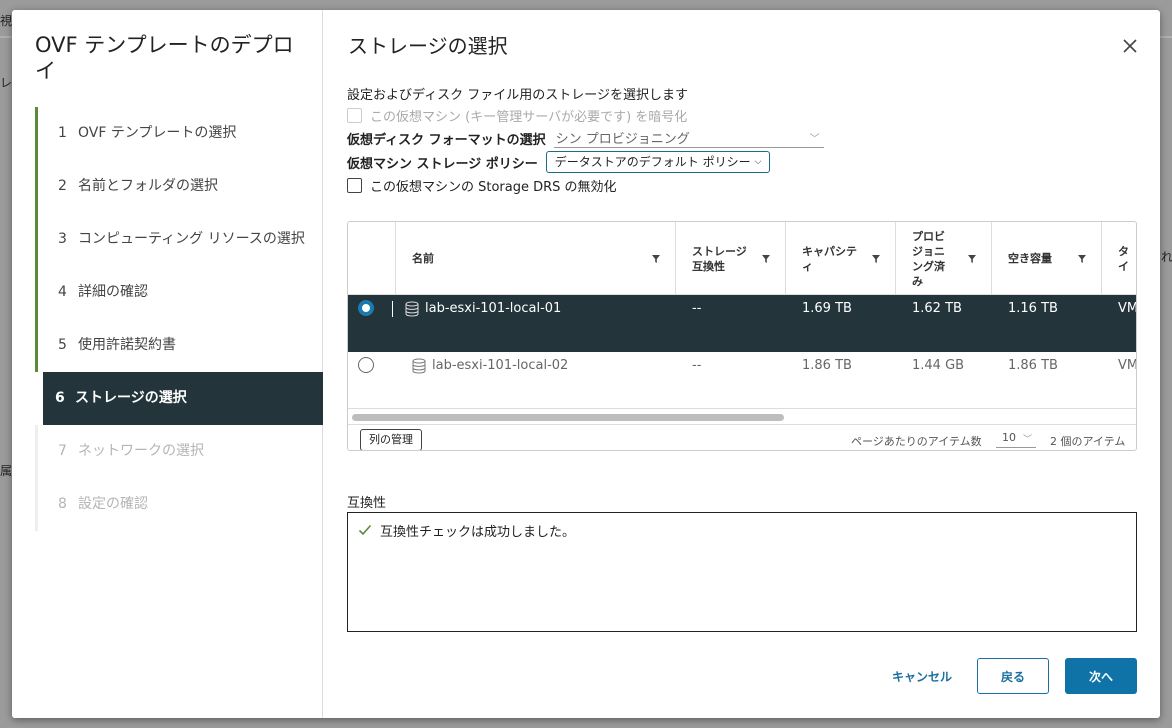 The width and height of the screenshot is (1172, 728). Describe the element at coordinates (928, 258) in the screenshot. I see `header-label: プロビジョニング済み` at that location.